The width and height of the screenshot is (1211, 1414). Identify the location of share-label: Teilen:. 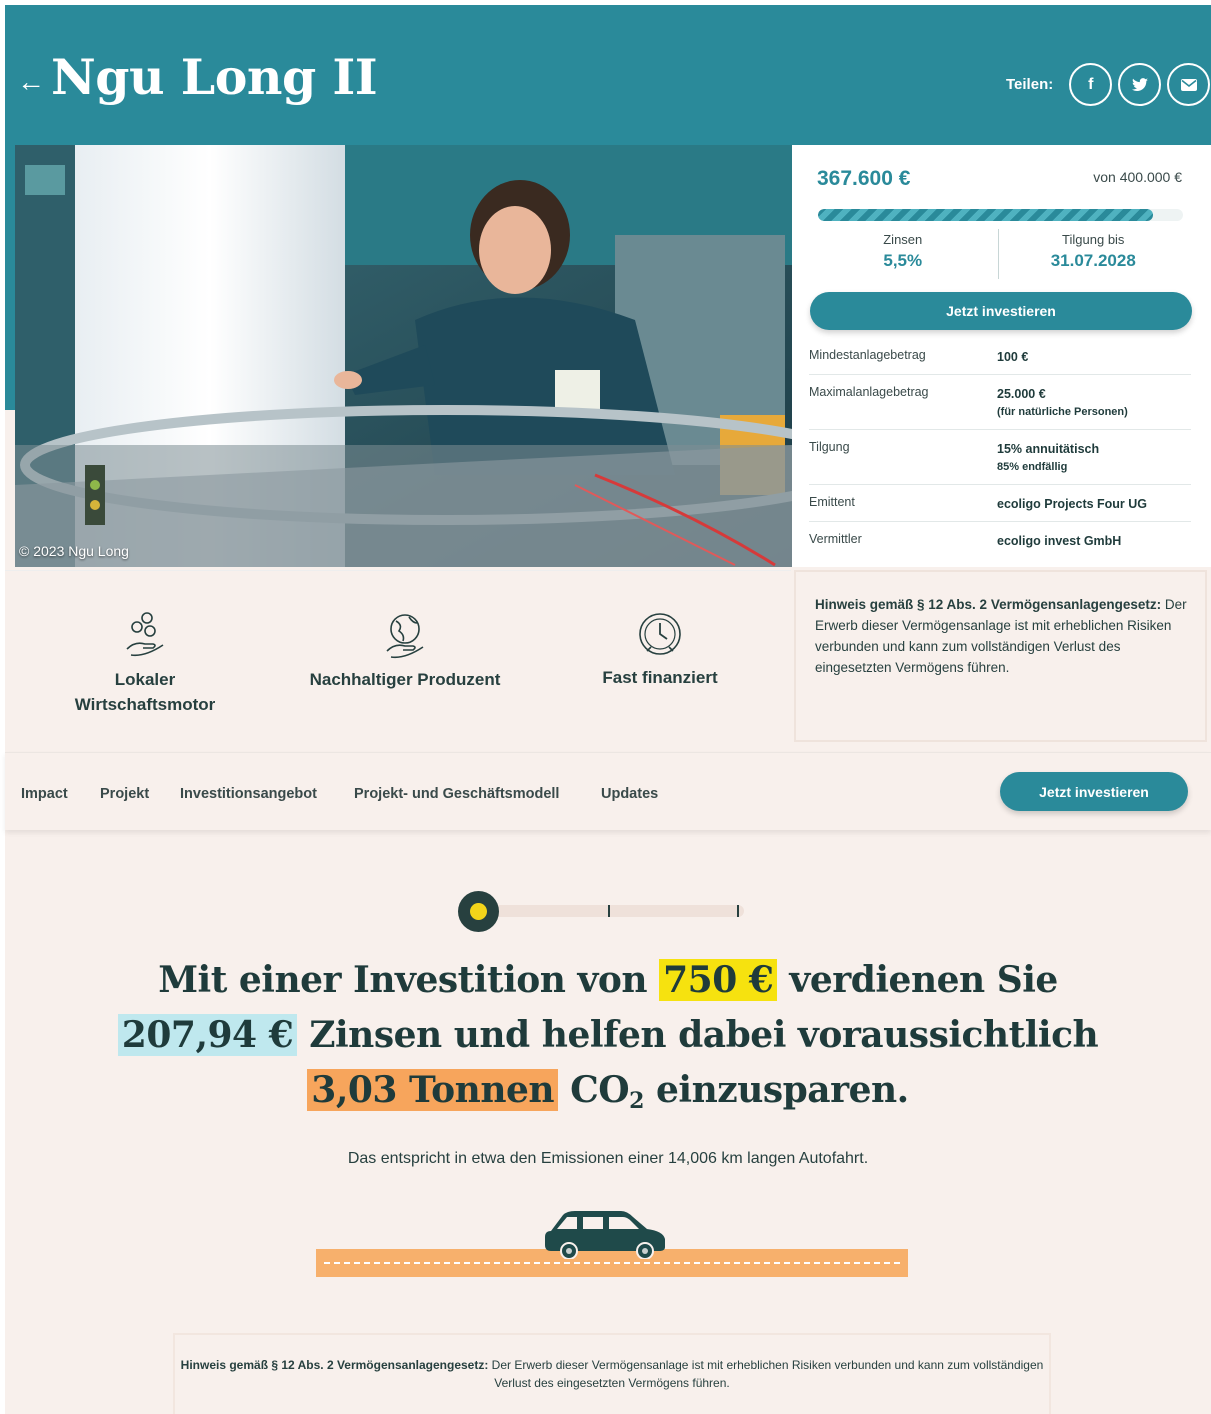
(1030, 84).